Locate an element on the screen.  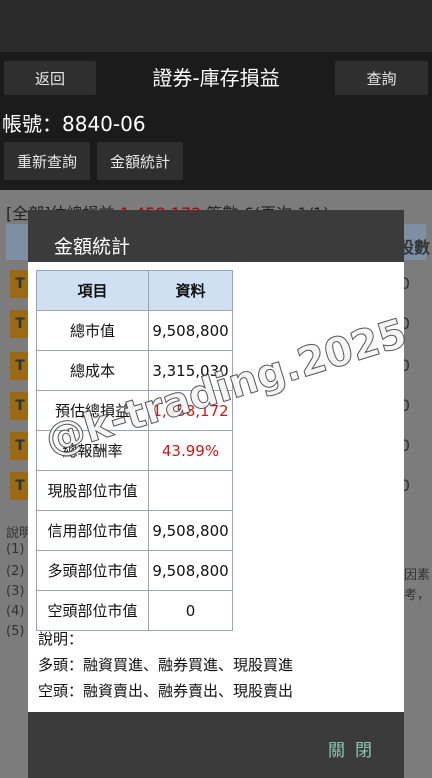
notes-short: 空頭：融資賣出、融券賣出、現股賣出 is located at coordinates (166, 691).